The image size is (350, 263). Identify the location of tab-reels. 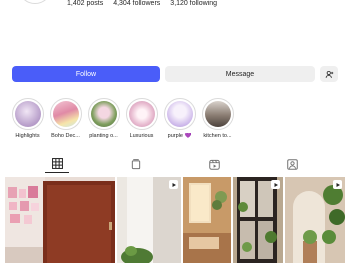
(136, 164).